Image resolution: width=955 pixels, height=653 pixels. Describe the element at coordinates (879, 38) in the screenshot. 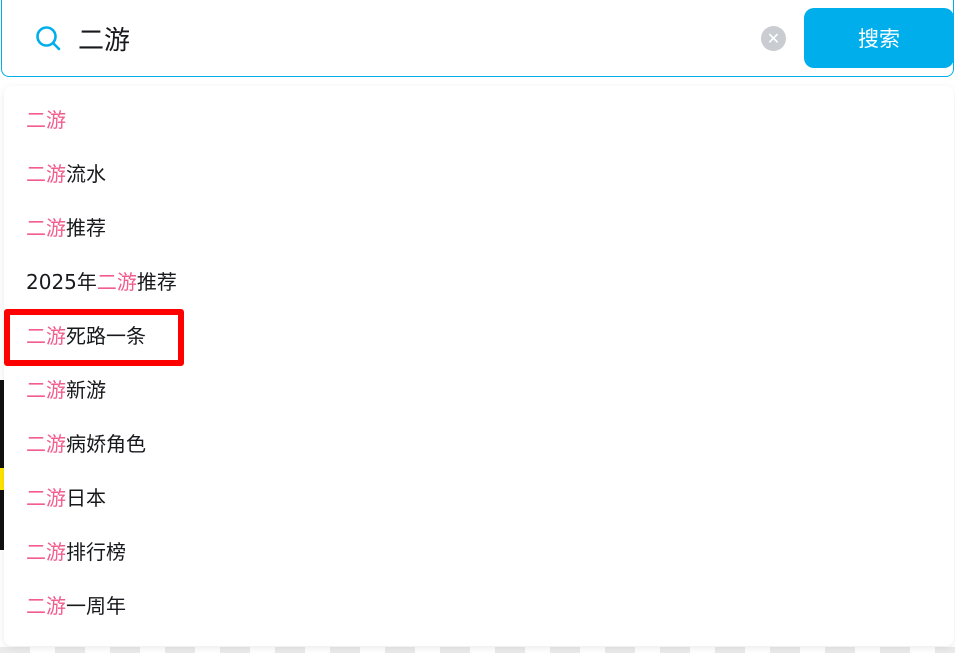

I see `search-button: 搜索` at that location.